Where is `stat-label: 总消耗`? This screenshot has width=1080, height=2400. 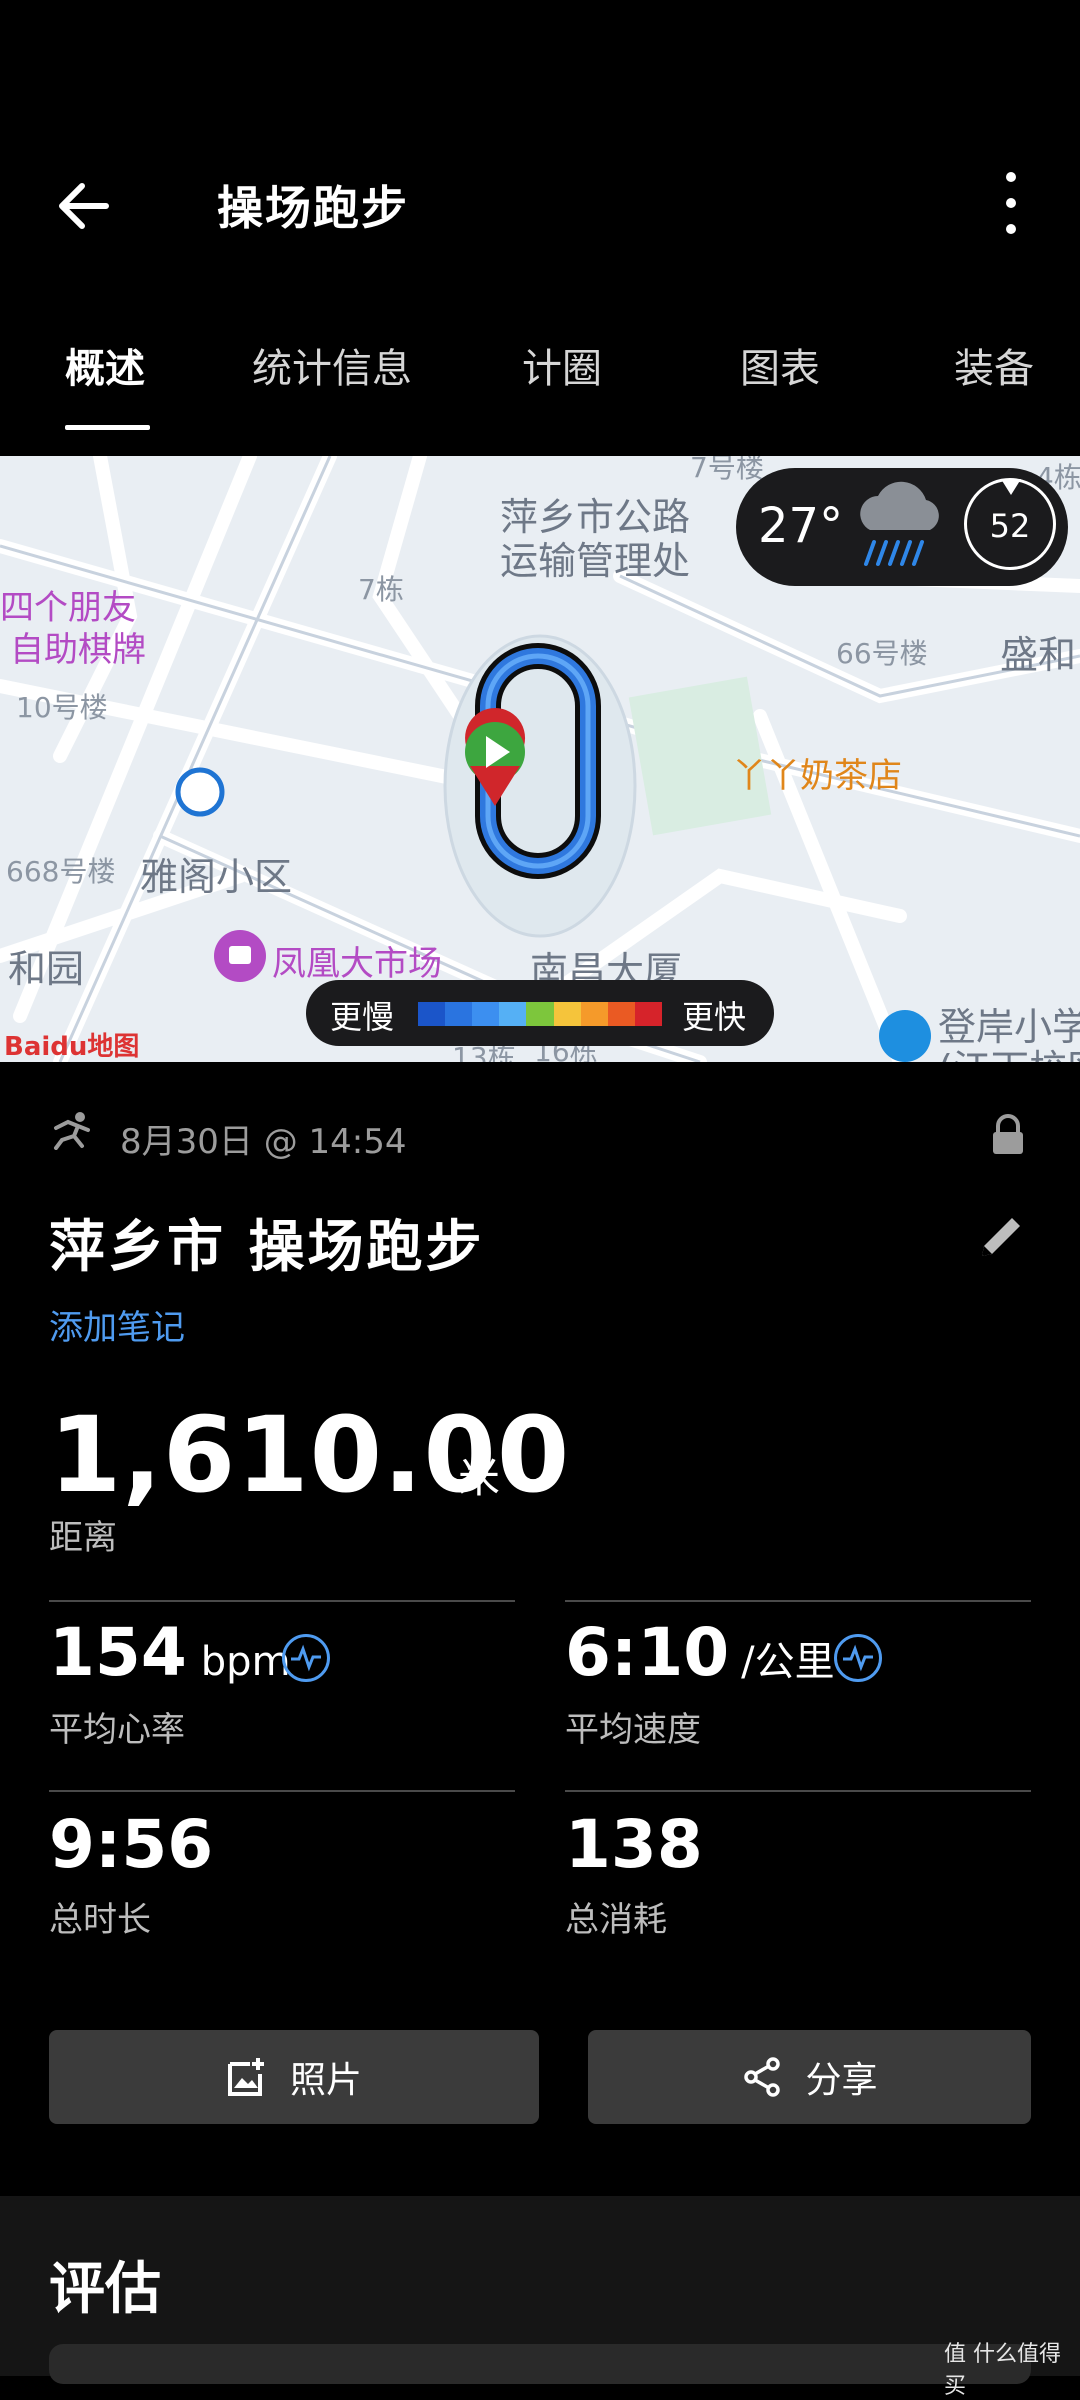
stat-label: 总消耗 is located at coordinates (616, 1920).